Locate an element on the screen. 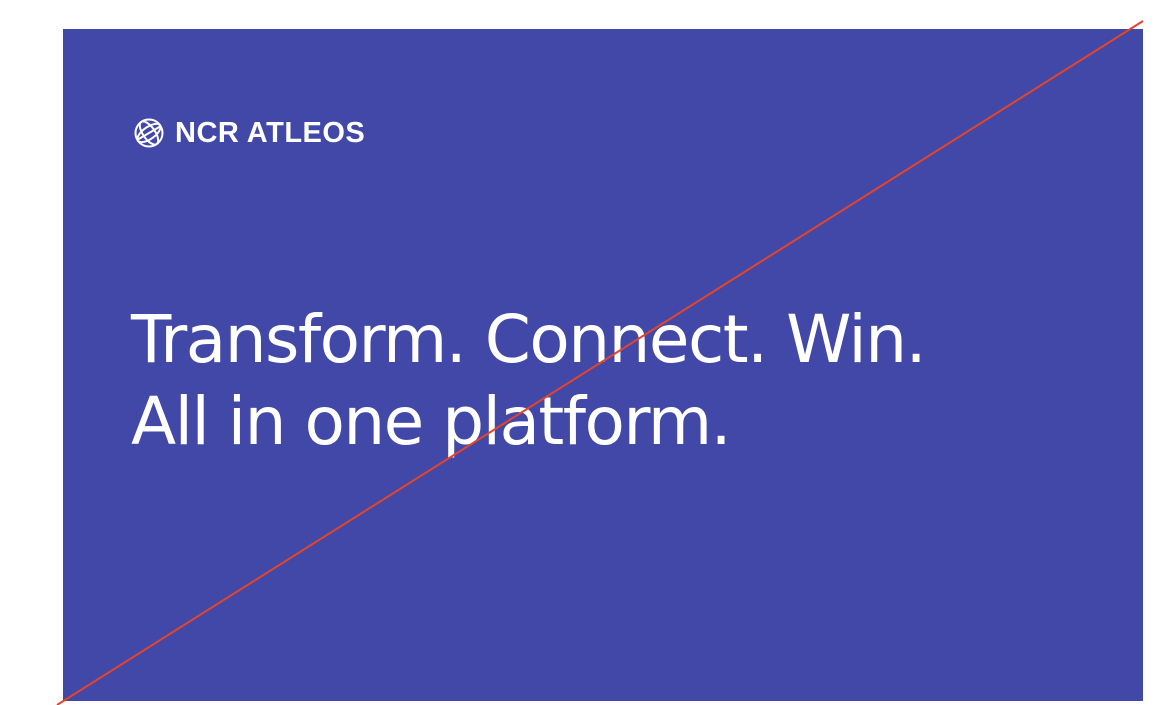  headline-line-2: All in one platform. is located at coordinates (431, 421).